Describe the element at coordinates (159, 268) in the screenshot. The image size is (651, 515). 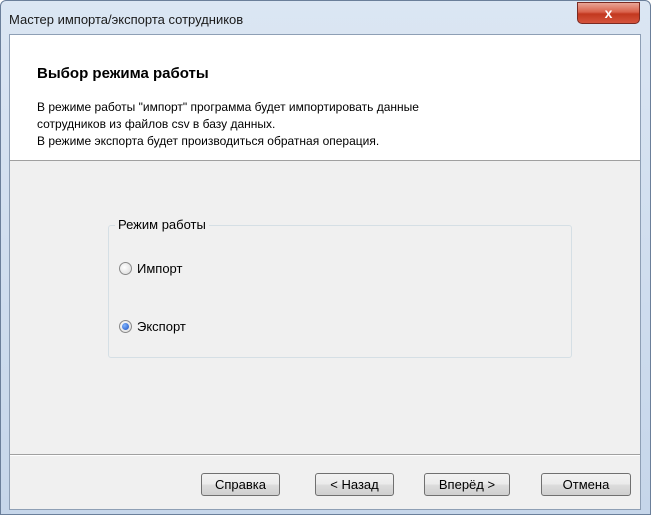
I see `import-radio-label: Импорт` at that location.